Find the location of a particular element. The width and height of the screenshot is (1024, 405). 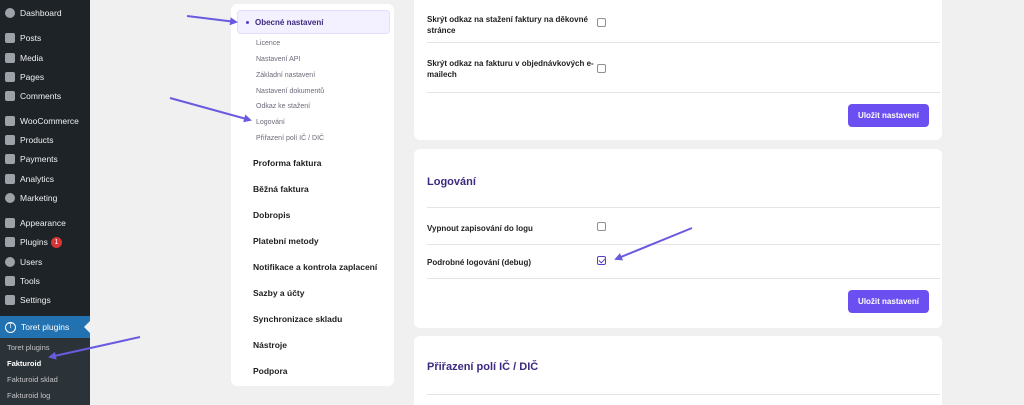

menu-plugins: Plugins 1 is located at coordinates (45, 242).